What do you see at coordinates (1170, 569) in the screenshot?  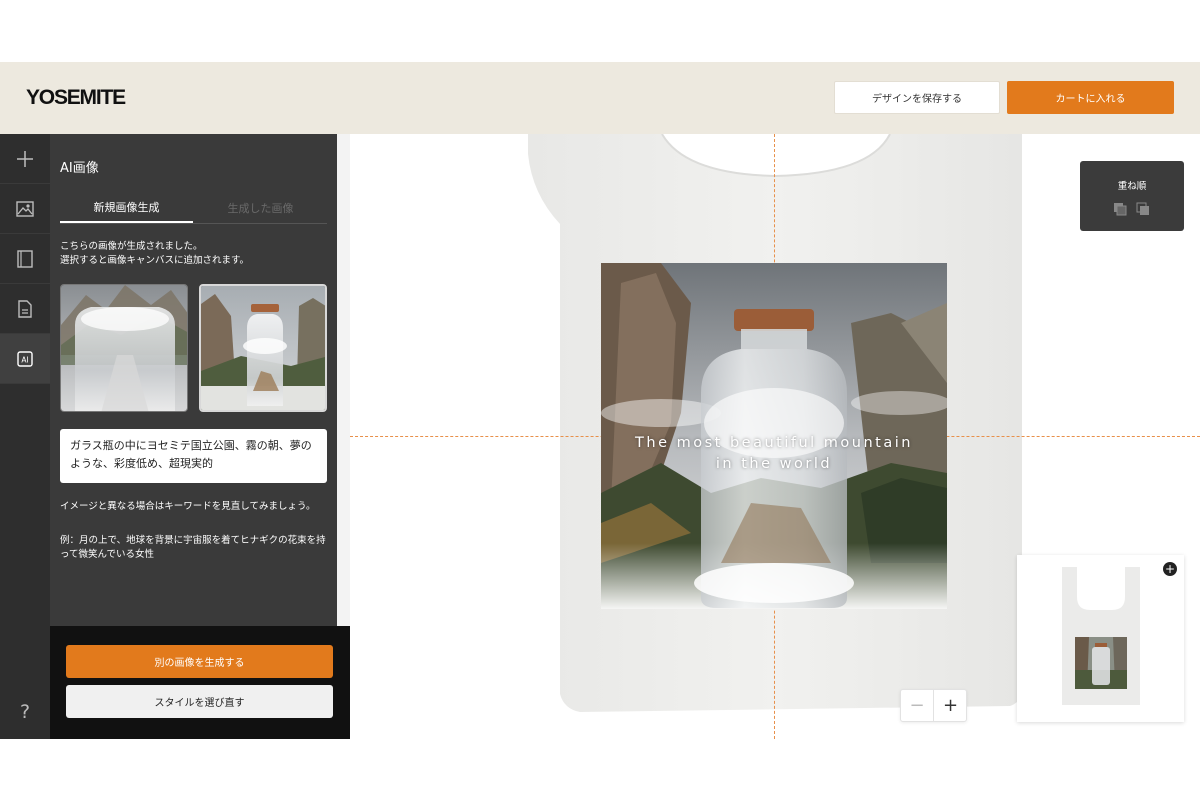 I see `add-preview-button: +` at bounding box center [1170, 569].